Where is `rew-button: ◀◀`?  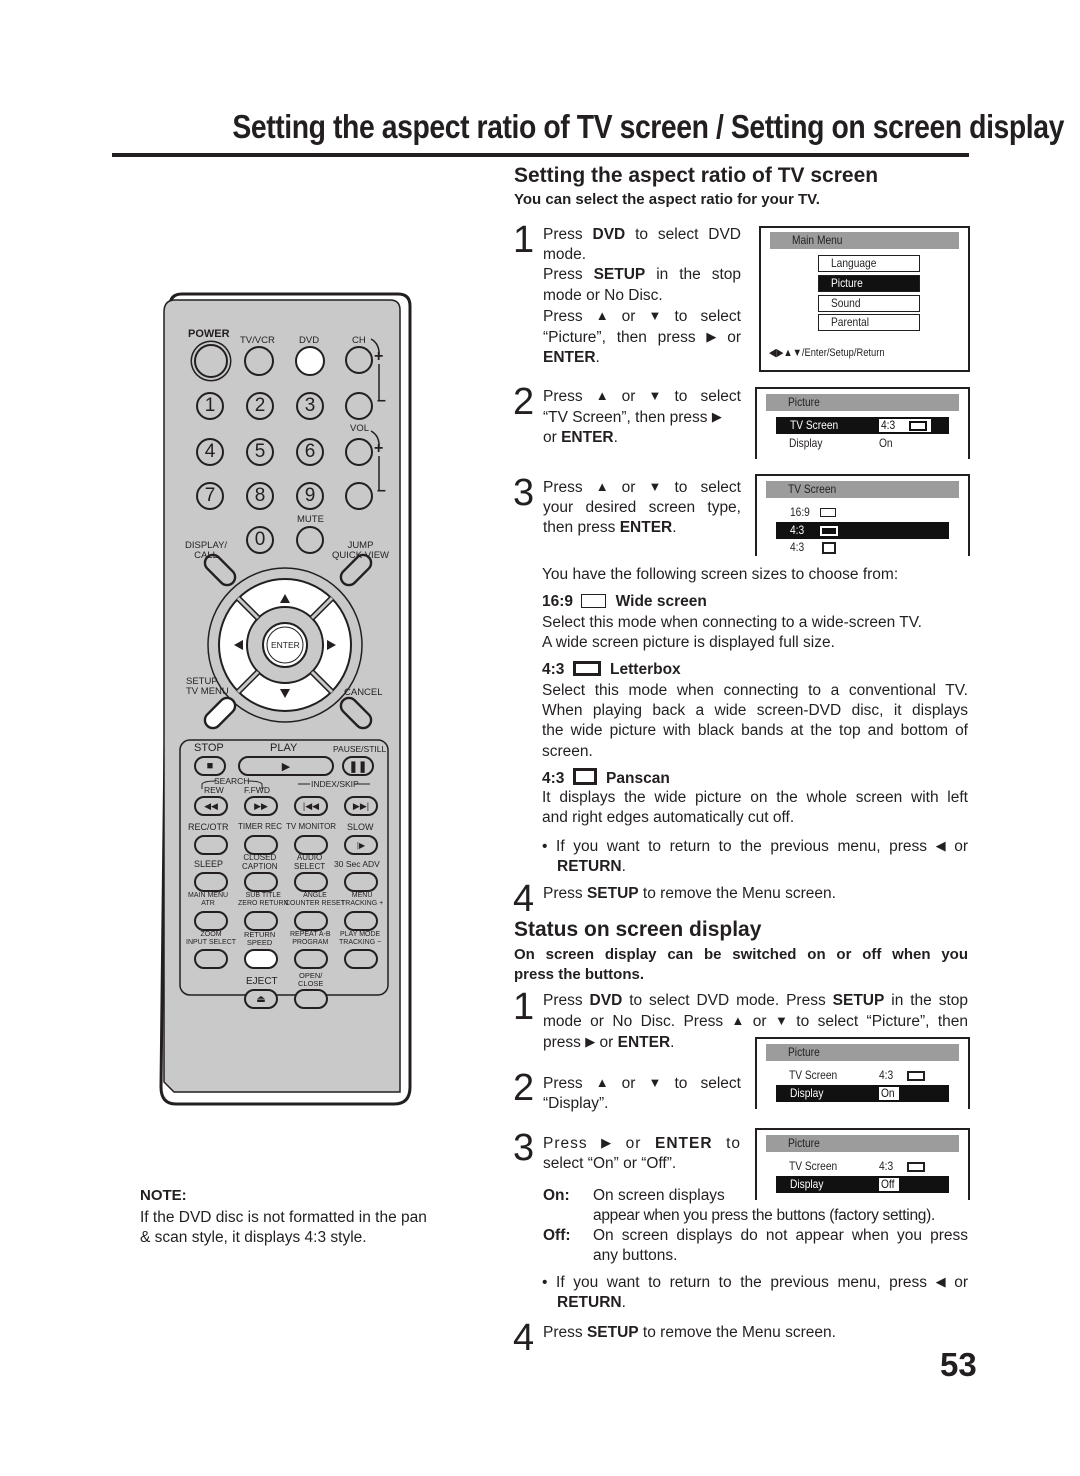
rew-button: ◀◀ is located at coordinates (211, 806).